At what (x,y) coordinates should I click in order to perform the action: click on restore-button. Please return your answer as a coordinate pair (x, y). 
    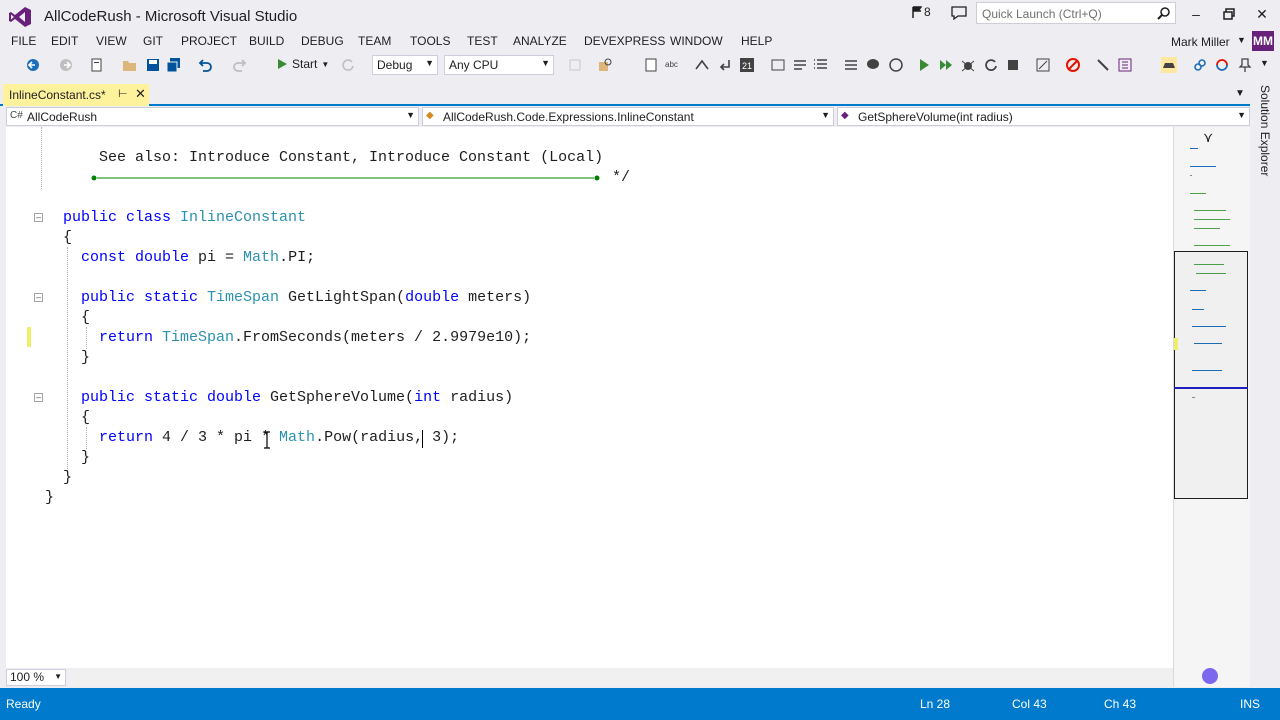
    Looking at the image, I should click on (1229, 14).